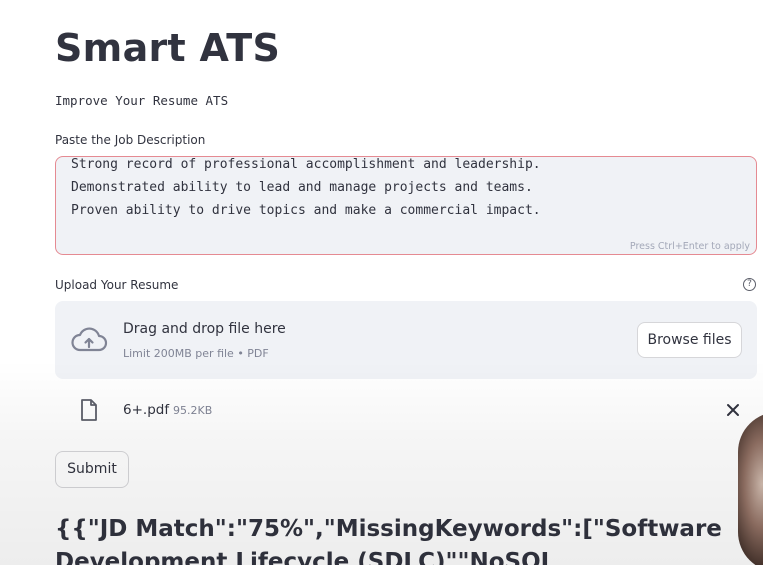  I want to click on uploaded-file-row: 6+.pdf 95.2KB, so click(406, 410).